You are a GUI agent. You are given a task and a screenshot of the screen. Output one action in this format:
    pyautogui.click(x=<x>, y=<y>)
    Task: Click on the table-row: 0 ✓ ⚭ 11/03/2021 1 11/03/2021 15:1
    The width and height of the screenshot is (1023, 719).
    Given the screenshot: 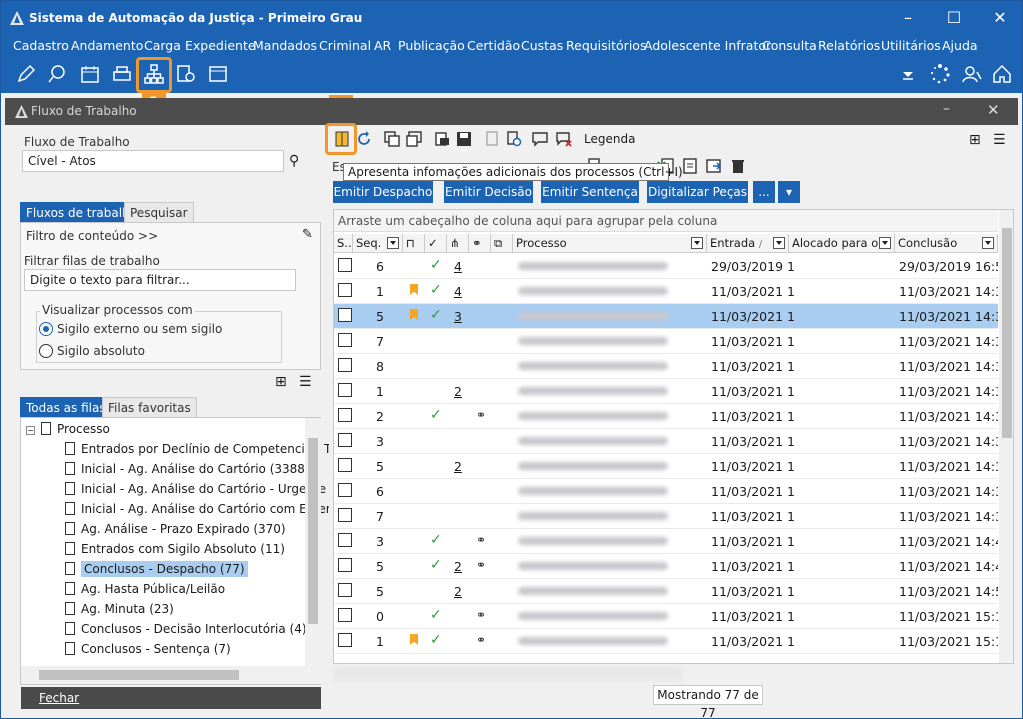 What is the action you would take?
    pyautogui.click(x=666, y=616)
    